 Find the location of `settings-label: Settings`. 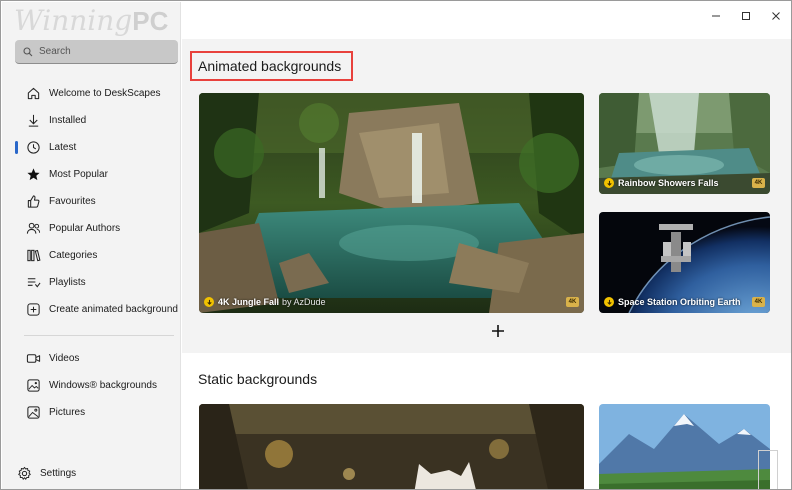

settings-label: Settings is located at coordinates (58, 473).